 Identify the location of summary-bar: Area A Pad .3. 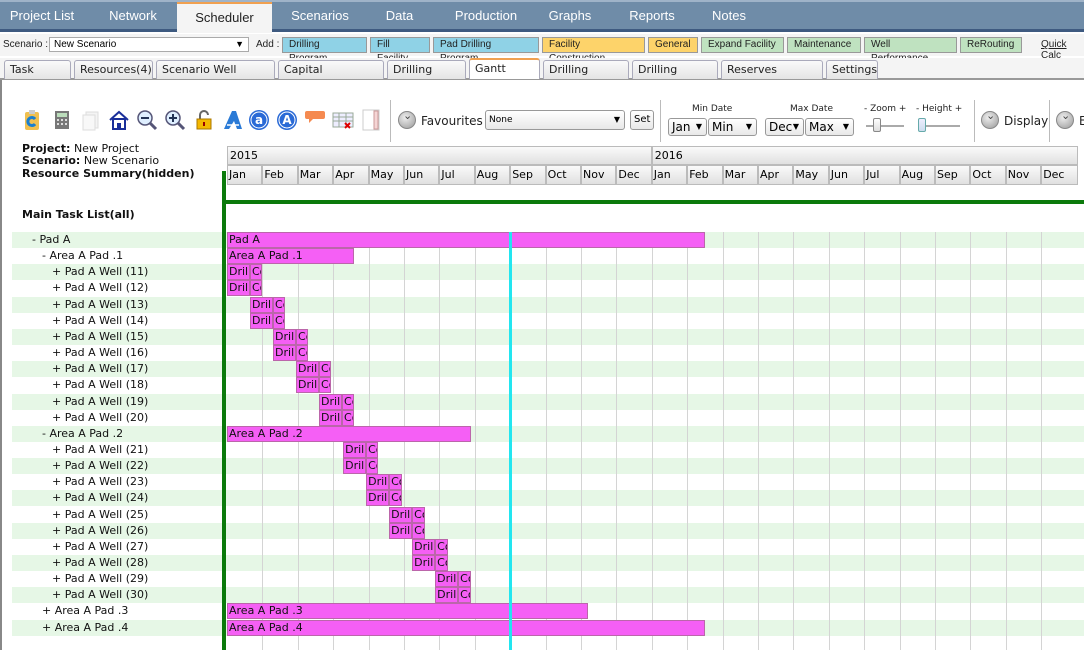
(408, 611).